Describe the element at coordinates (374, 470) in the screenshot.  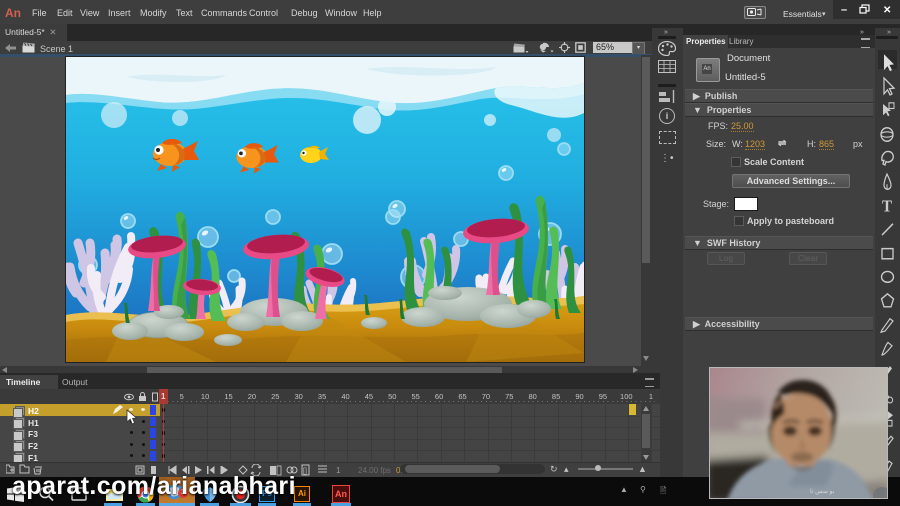
I see `svg-text: 24.00 fps` at that location.